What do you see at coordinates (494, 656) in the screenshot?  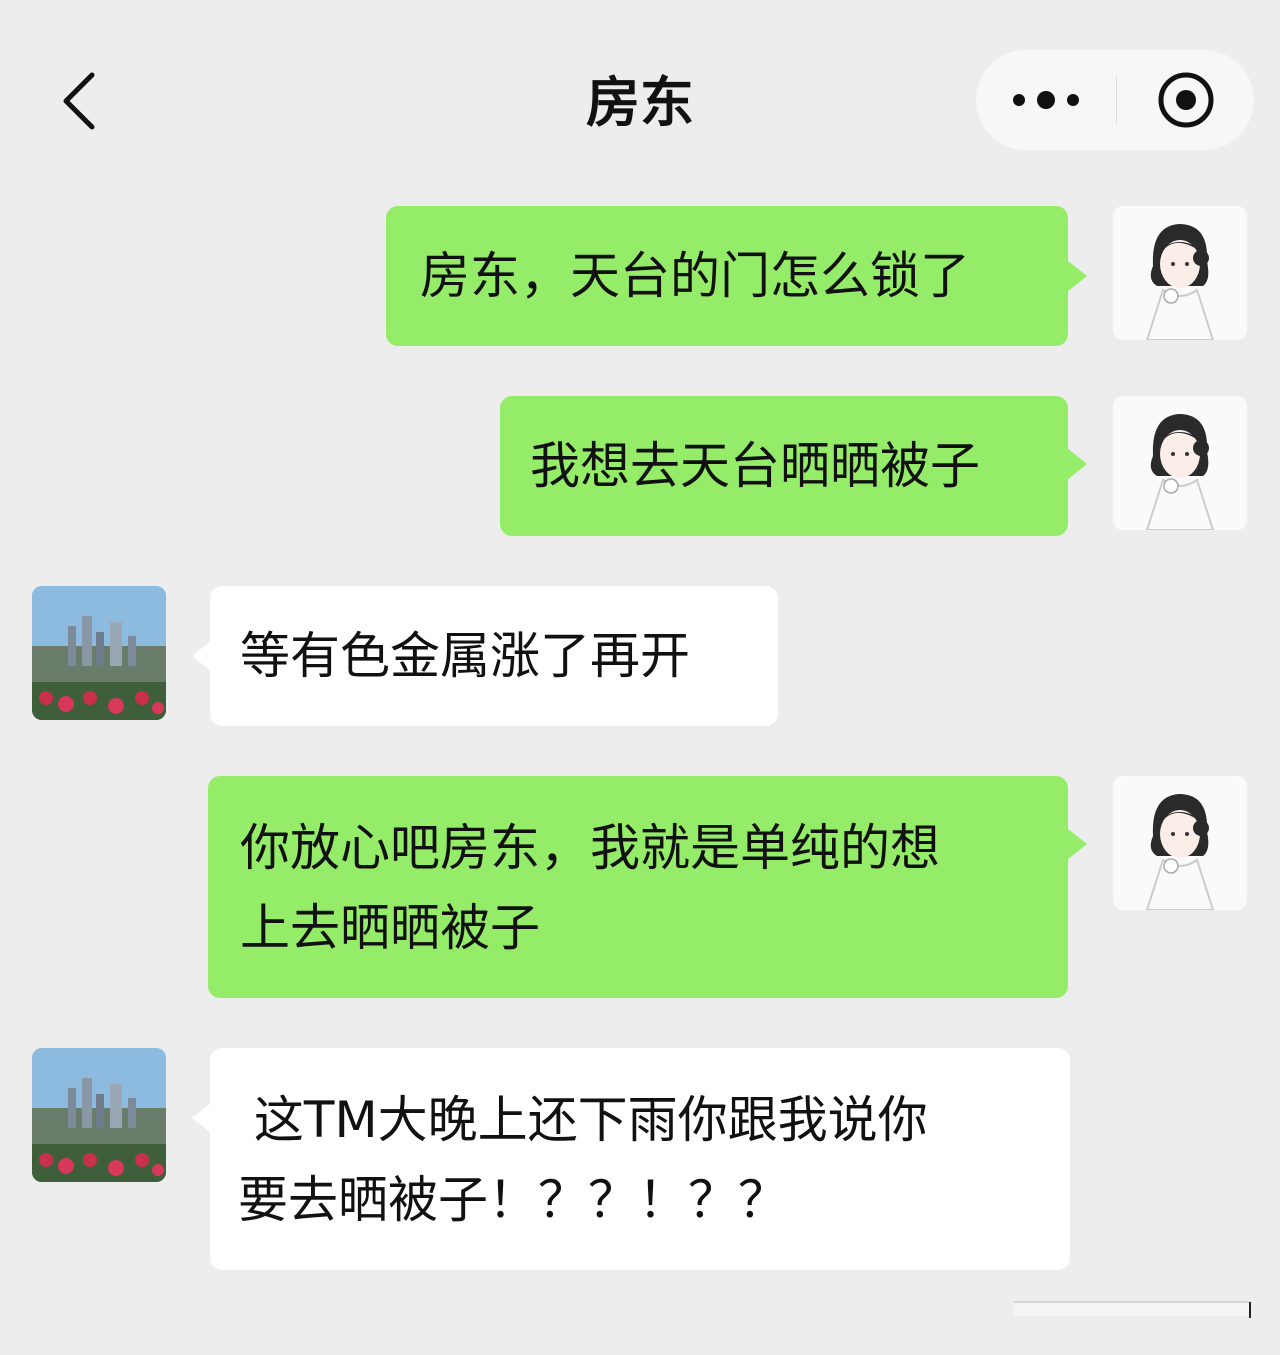 I see `message-bubble: 等有色金属涨了再开` at bounding box center [494, 656].